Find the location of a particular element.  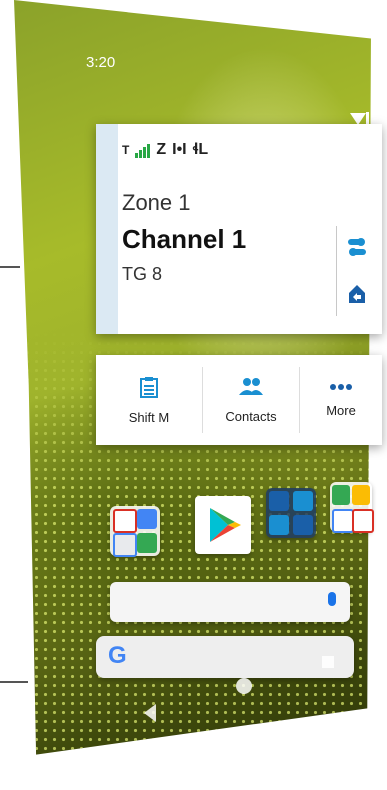

power-level-icon: ɬL is located at coordinates (200, 149).